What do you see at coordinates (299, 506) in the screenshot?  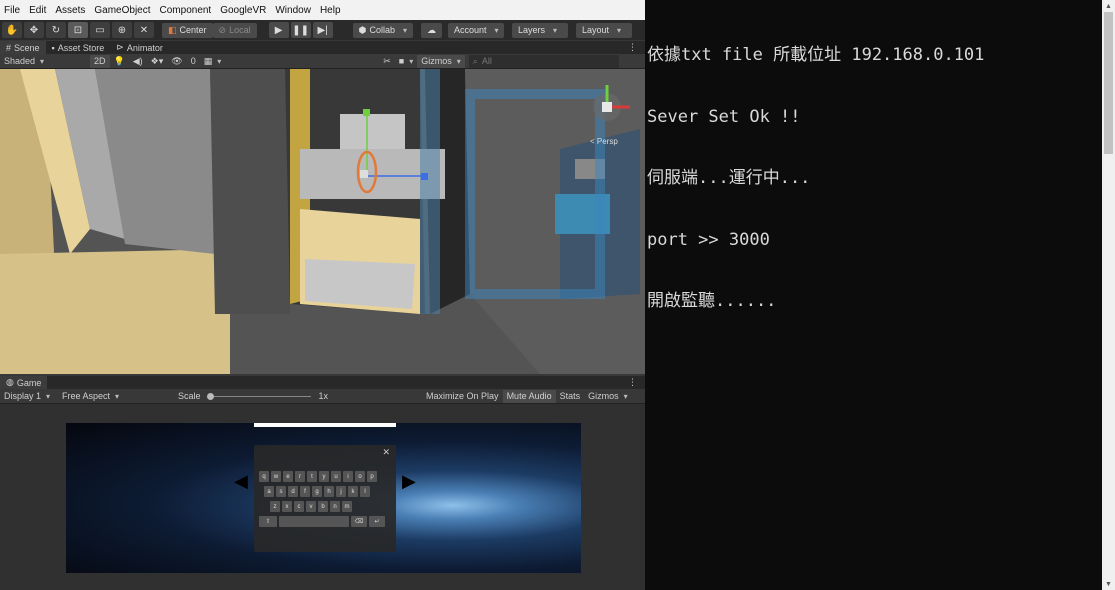 I see `keyboard-key: c` at bounding box center [299, 506].